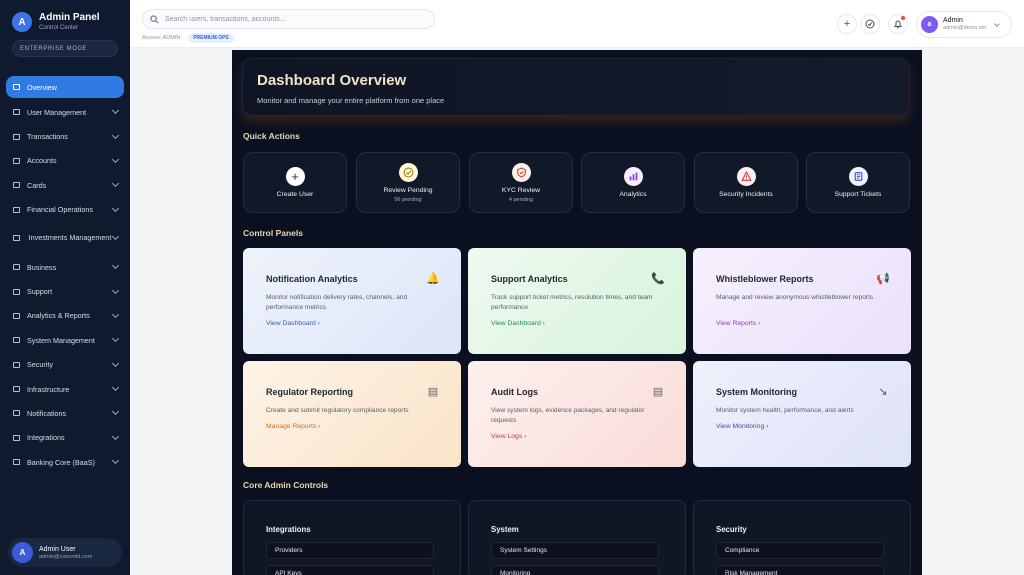  Describe the element at coordinates (65, 185) in the screenshot. I see `sidebar-item-cards: Cards` at that location.